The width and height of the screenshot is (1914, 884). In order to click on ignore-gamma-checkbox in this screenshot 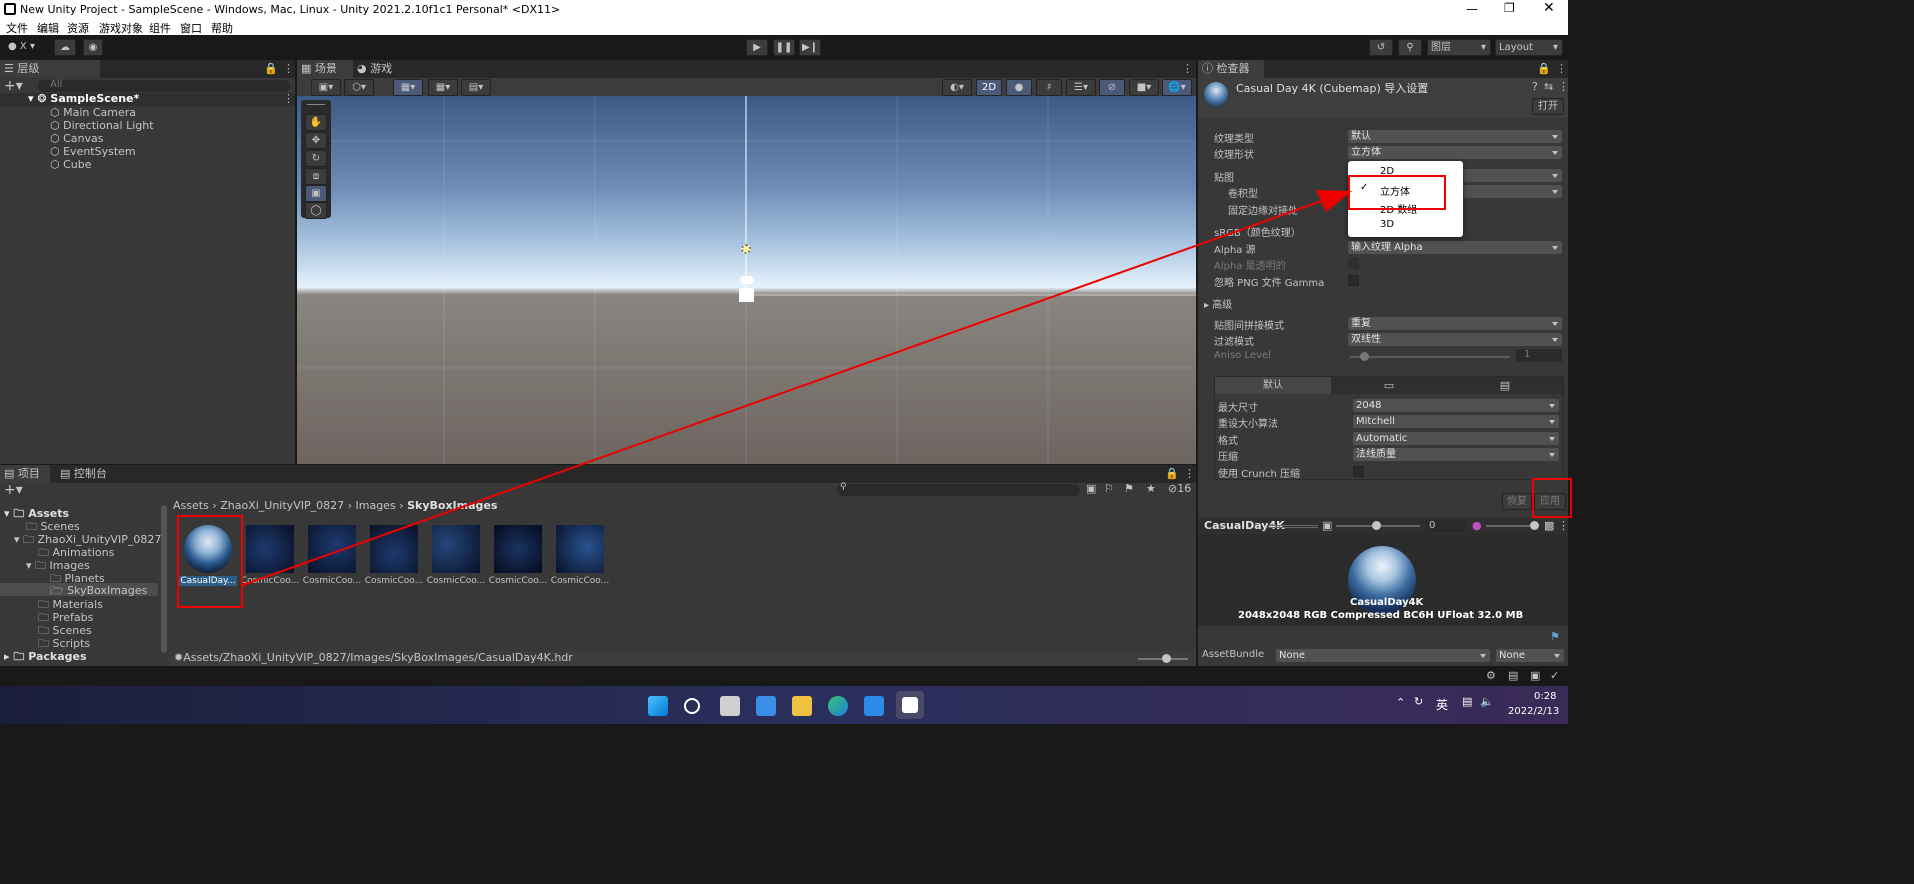, I will do `click(1353, 280)`.